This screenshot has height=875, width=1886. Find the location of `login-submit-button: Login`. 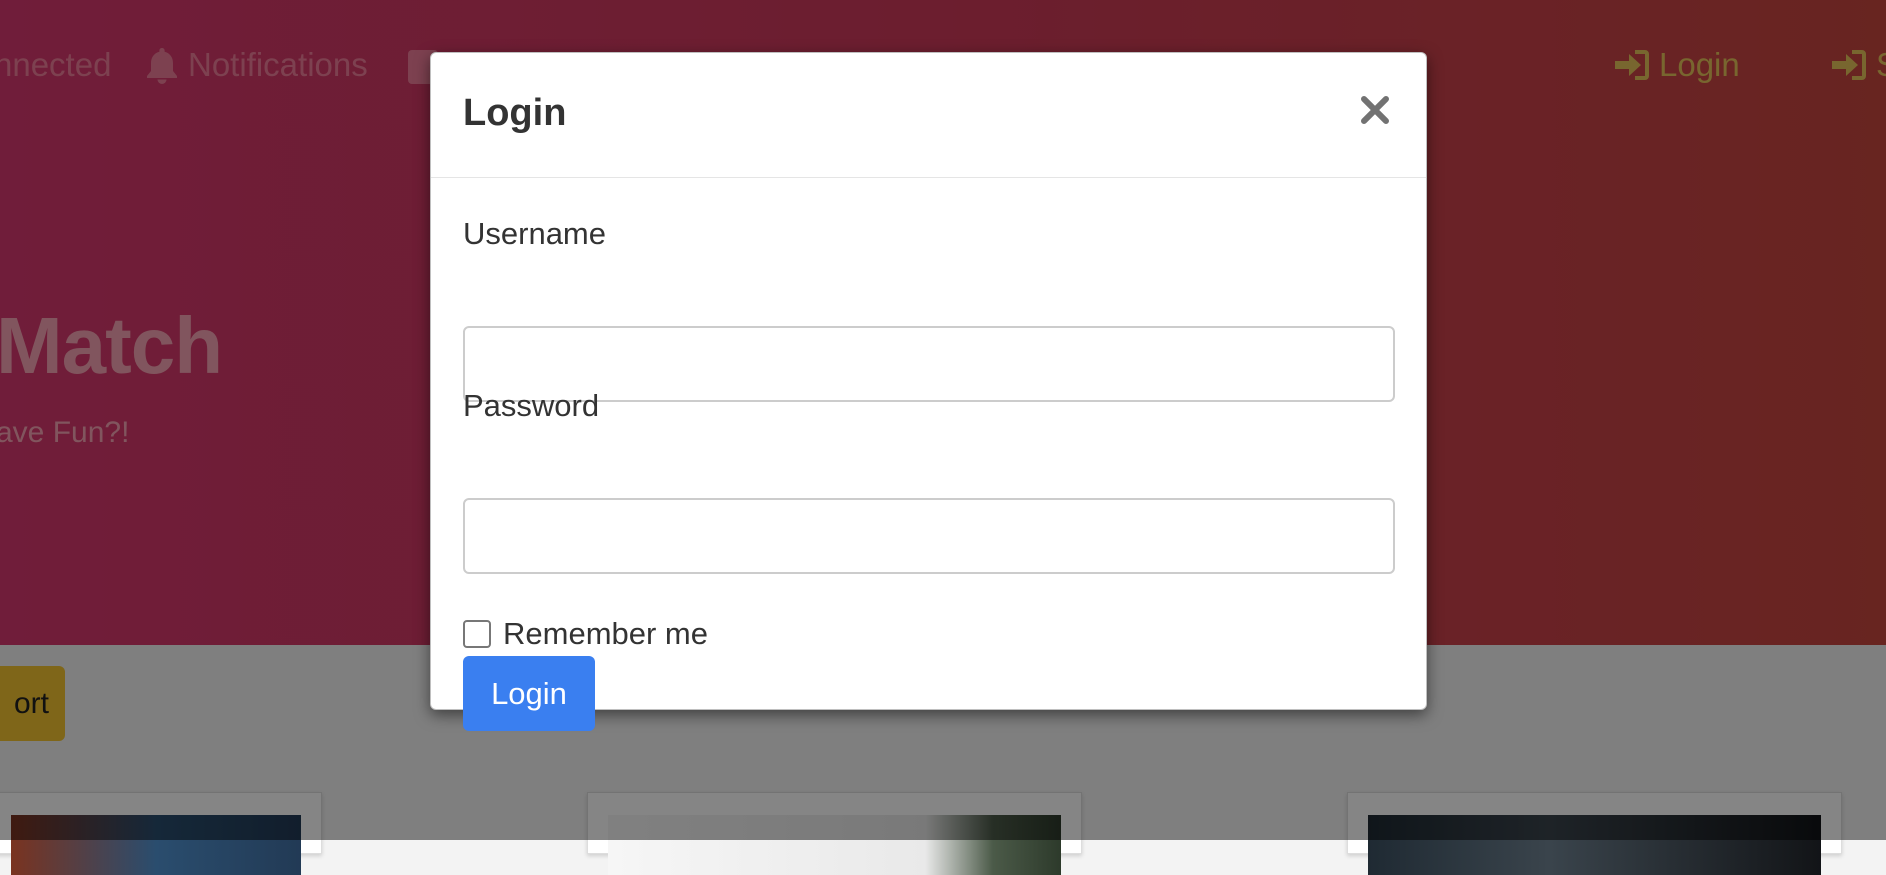

login-submit-button: Login is located at coordinates (529, 693).